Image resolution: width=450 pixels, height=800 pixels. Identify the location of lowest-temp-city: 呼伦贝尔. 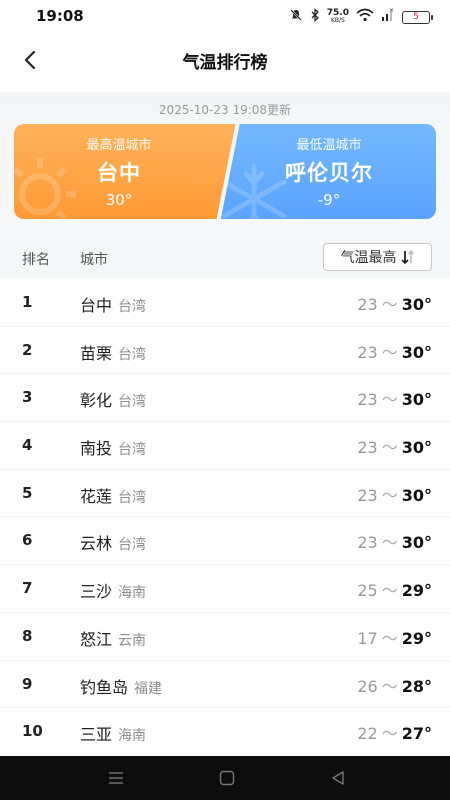
(329, 173).